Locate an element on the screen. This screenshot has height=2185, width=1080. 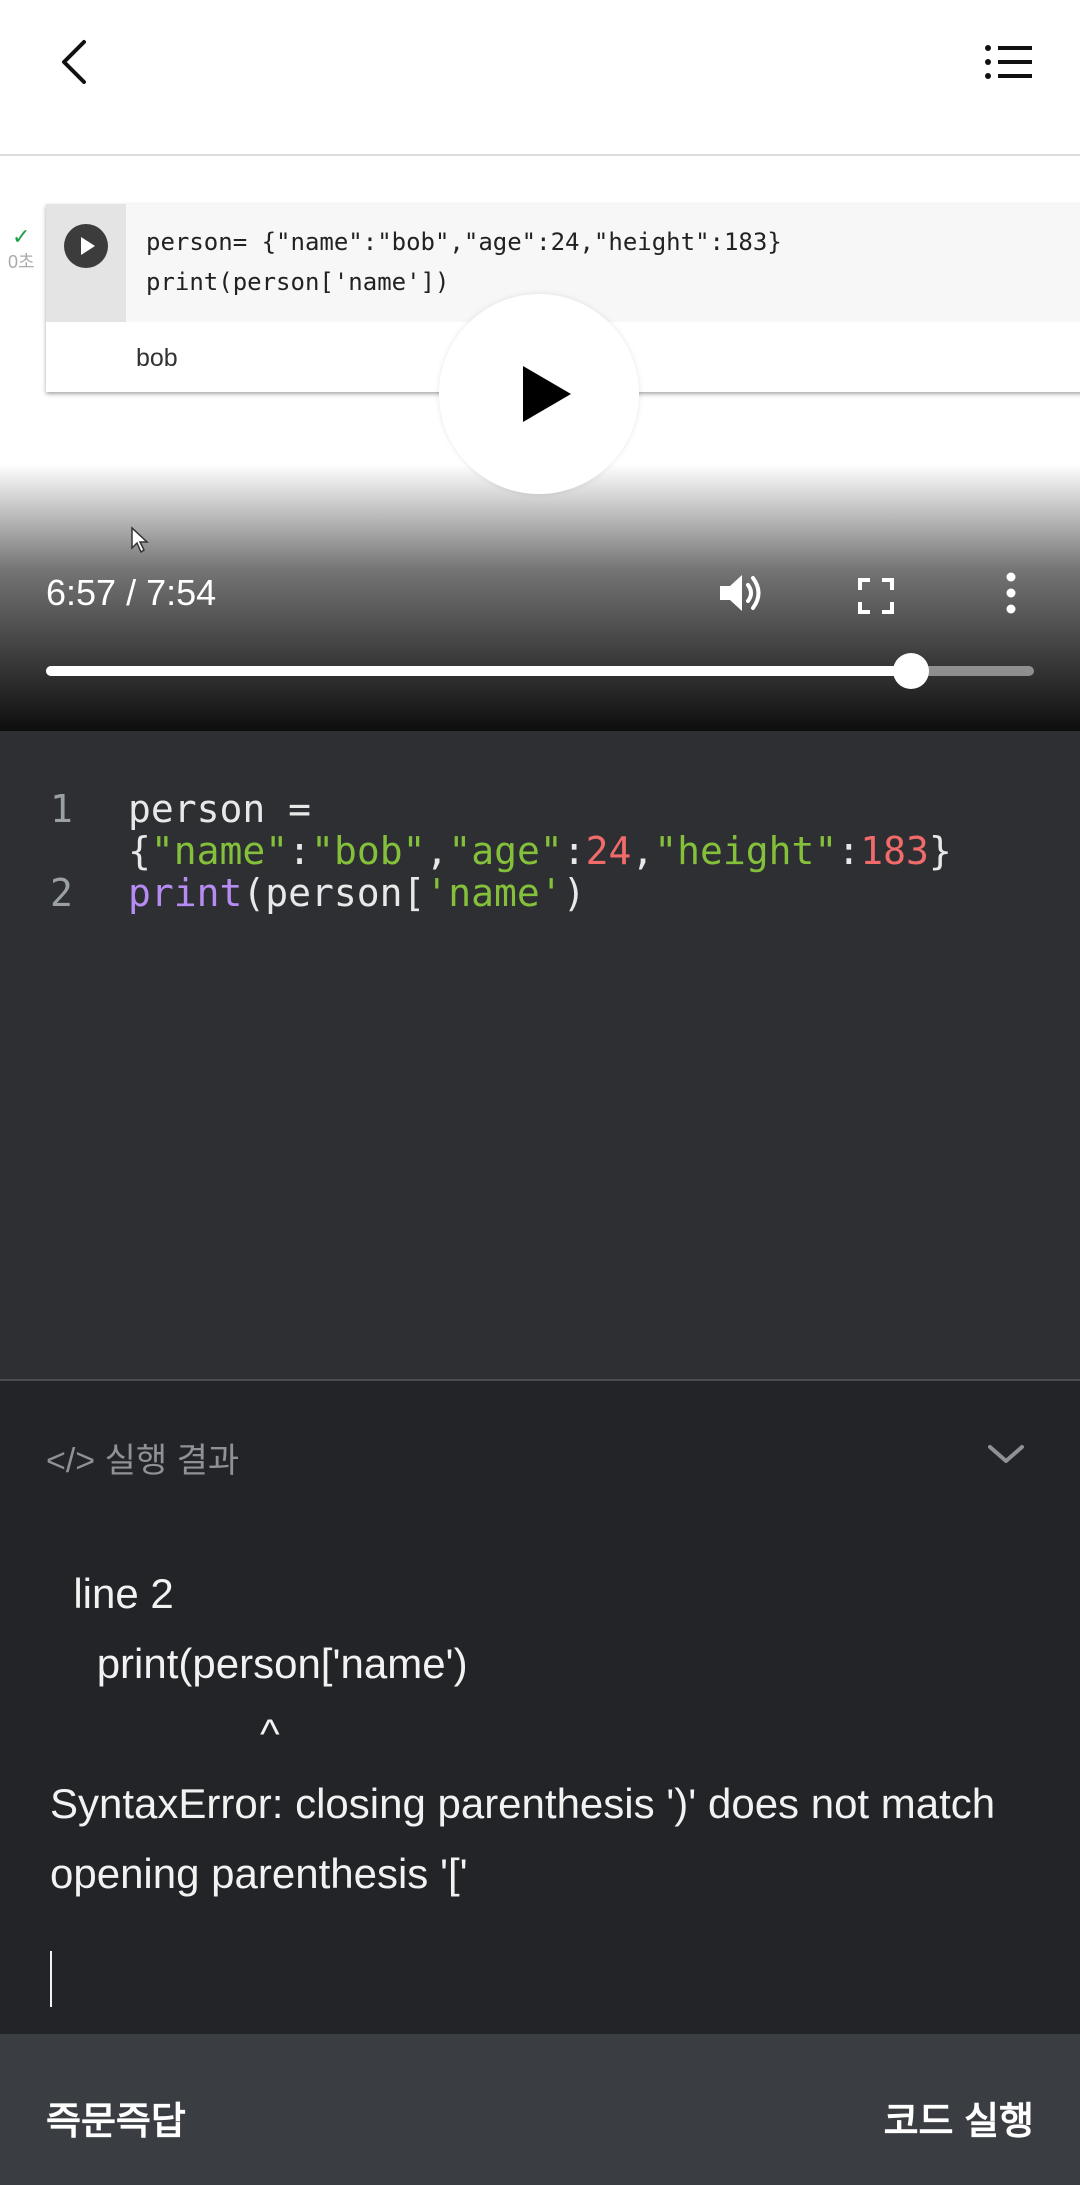
chevron-down-icon is located at coordinates (1006, 1454).